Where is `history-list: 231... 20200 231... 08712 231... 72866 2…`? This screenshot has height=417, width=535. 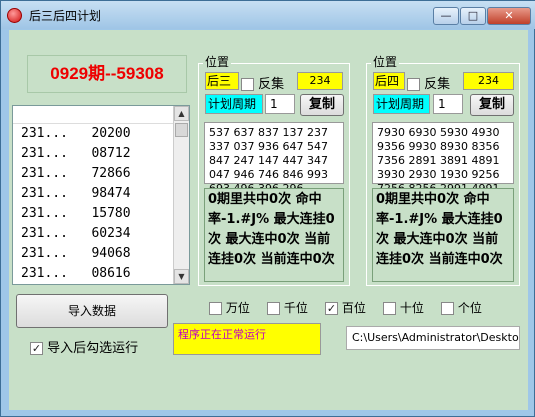 history-list: 231... 20200 231... 08712 231... 72866 2… is located at coordinates (101, 195).